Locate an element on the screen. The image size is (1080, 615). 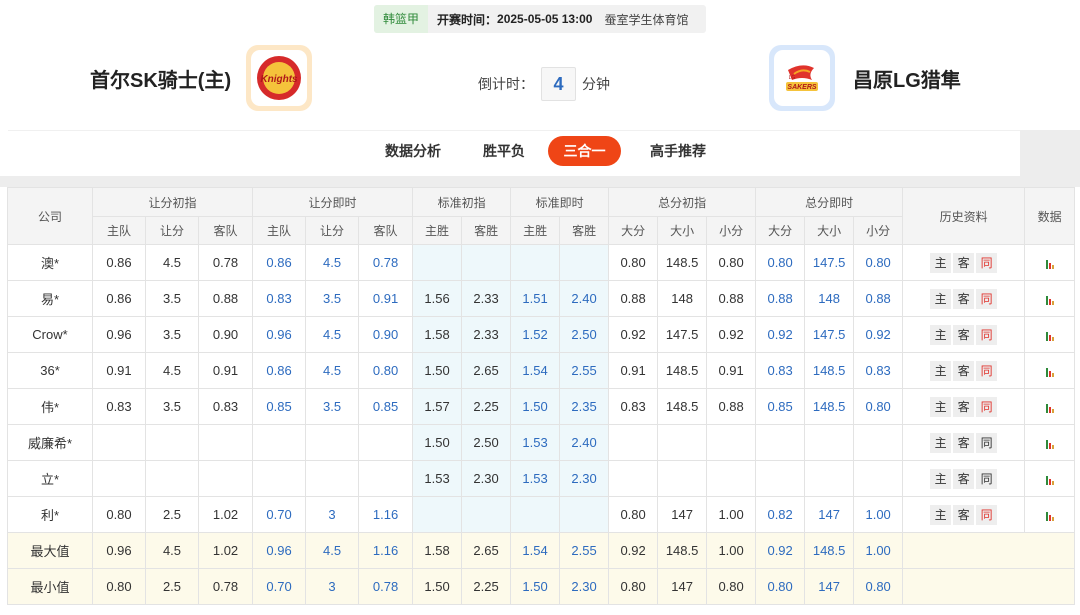
subheader-under: 小分 is located at coordinates (878, 230).